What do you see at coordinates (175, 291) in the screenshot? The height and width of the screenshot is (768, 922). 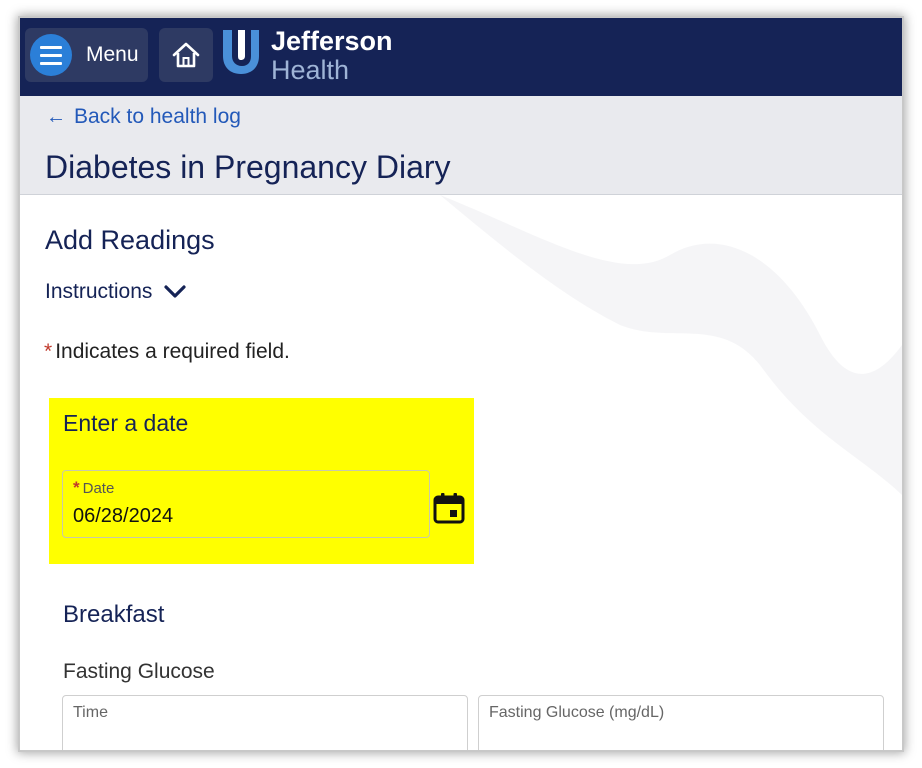 I see `chevron-down-icon` at bounding box center [175, 291].